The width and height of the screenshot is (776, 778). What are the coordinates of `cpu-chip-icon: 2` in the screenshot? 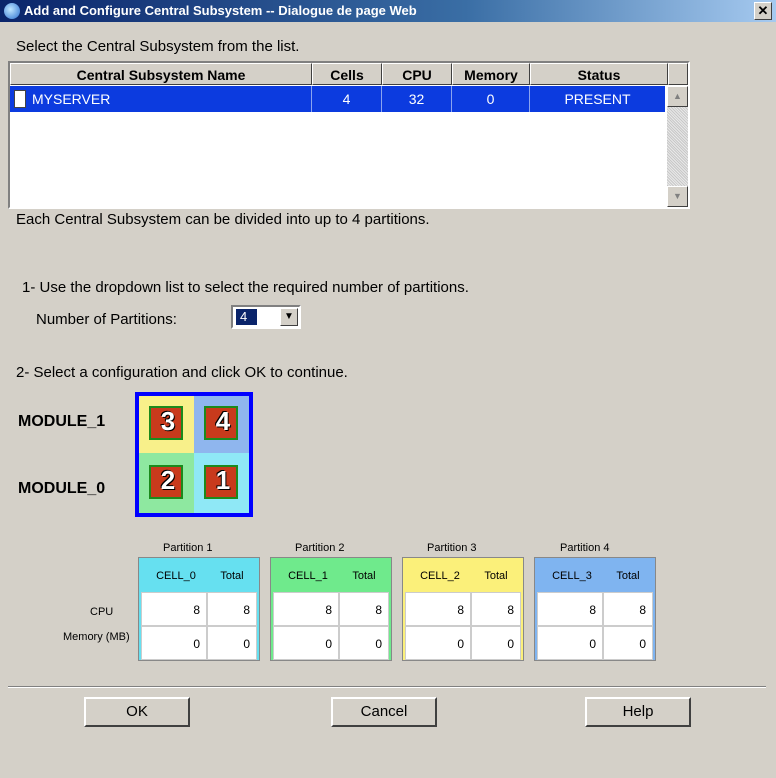 It's located at (166, 482).